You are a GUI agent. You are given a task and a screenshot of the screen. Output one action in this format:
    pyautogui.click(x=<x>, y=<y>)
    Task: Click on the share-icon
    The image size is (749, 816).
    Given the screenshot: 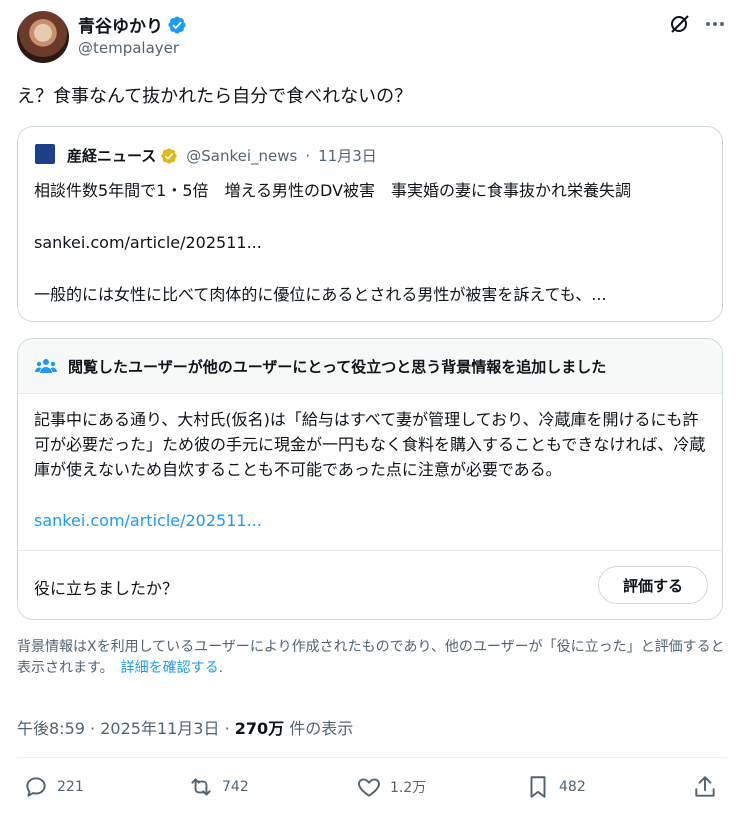 What is the action you would take?
    pyautogui.click(x=705, y=786)
    